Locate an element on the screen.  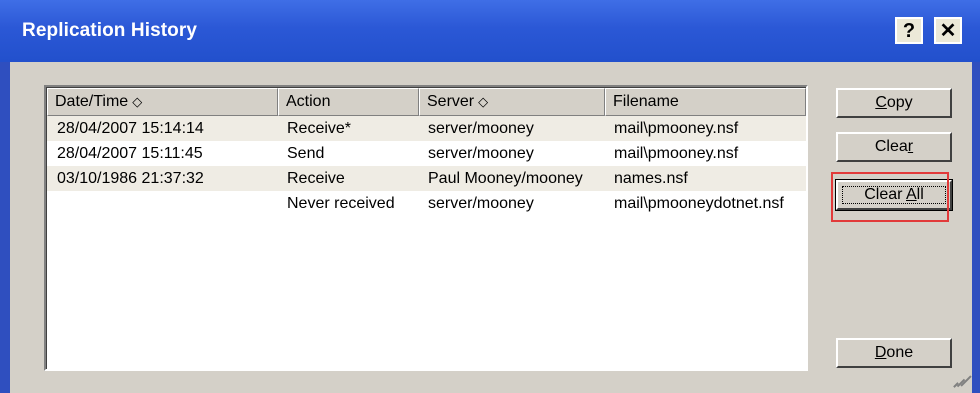
filename-cell: names.nsf is located at coordinates (651, 178).